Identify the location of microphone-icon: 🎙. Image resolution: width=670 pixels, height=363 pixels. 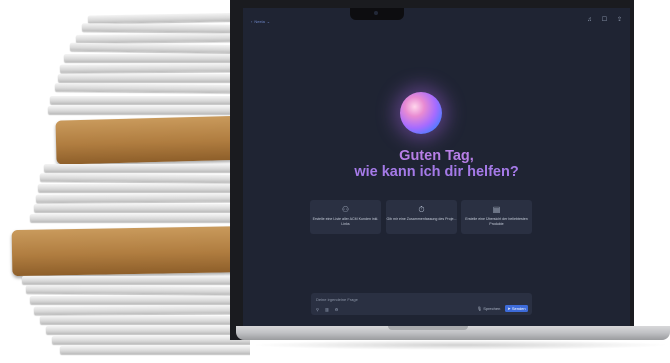
(480, 308).